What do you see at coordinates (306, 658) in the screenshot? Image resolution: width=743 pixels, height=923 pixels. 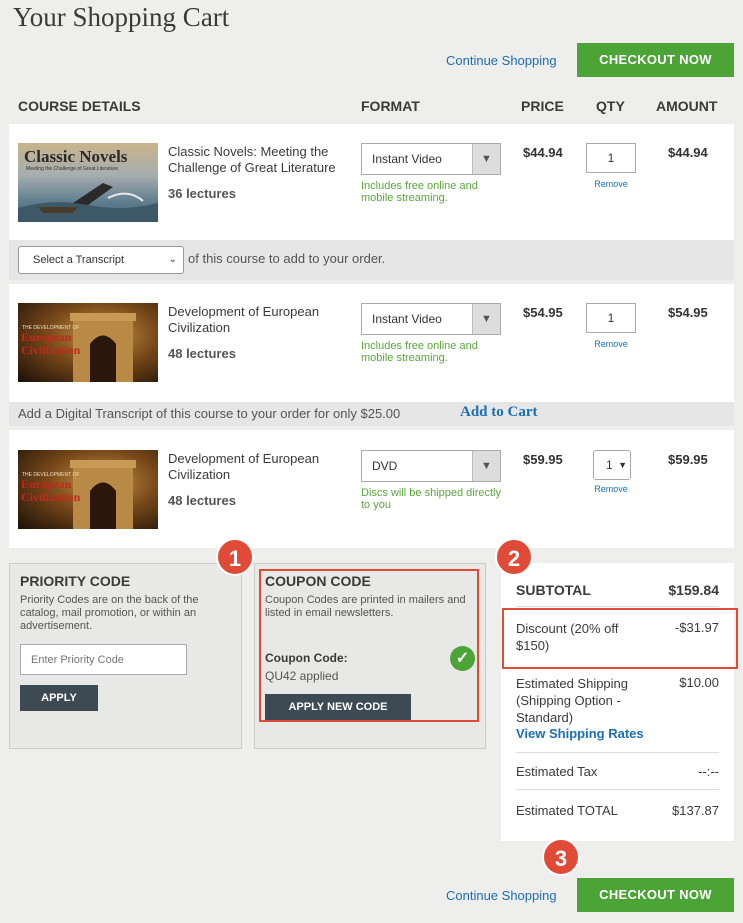 I see `coupon-code-label: Coupon Code:` at bounding box center [306, 658].